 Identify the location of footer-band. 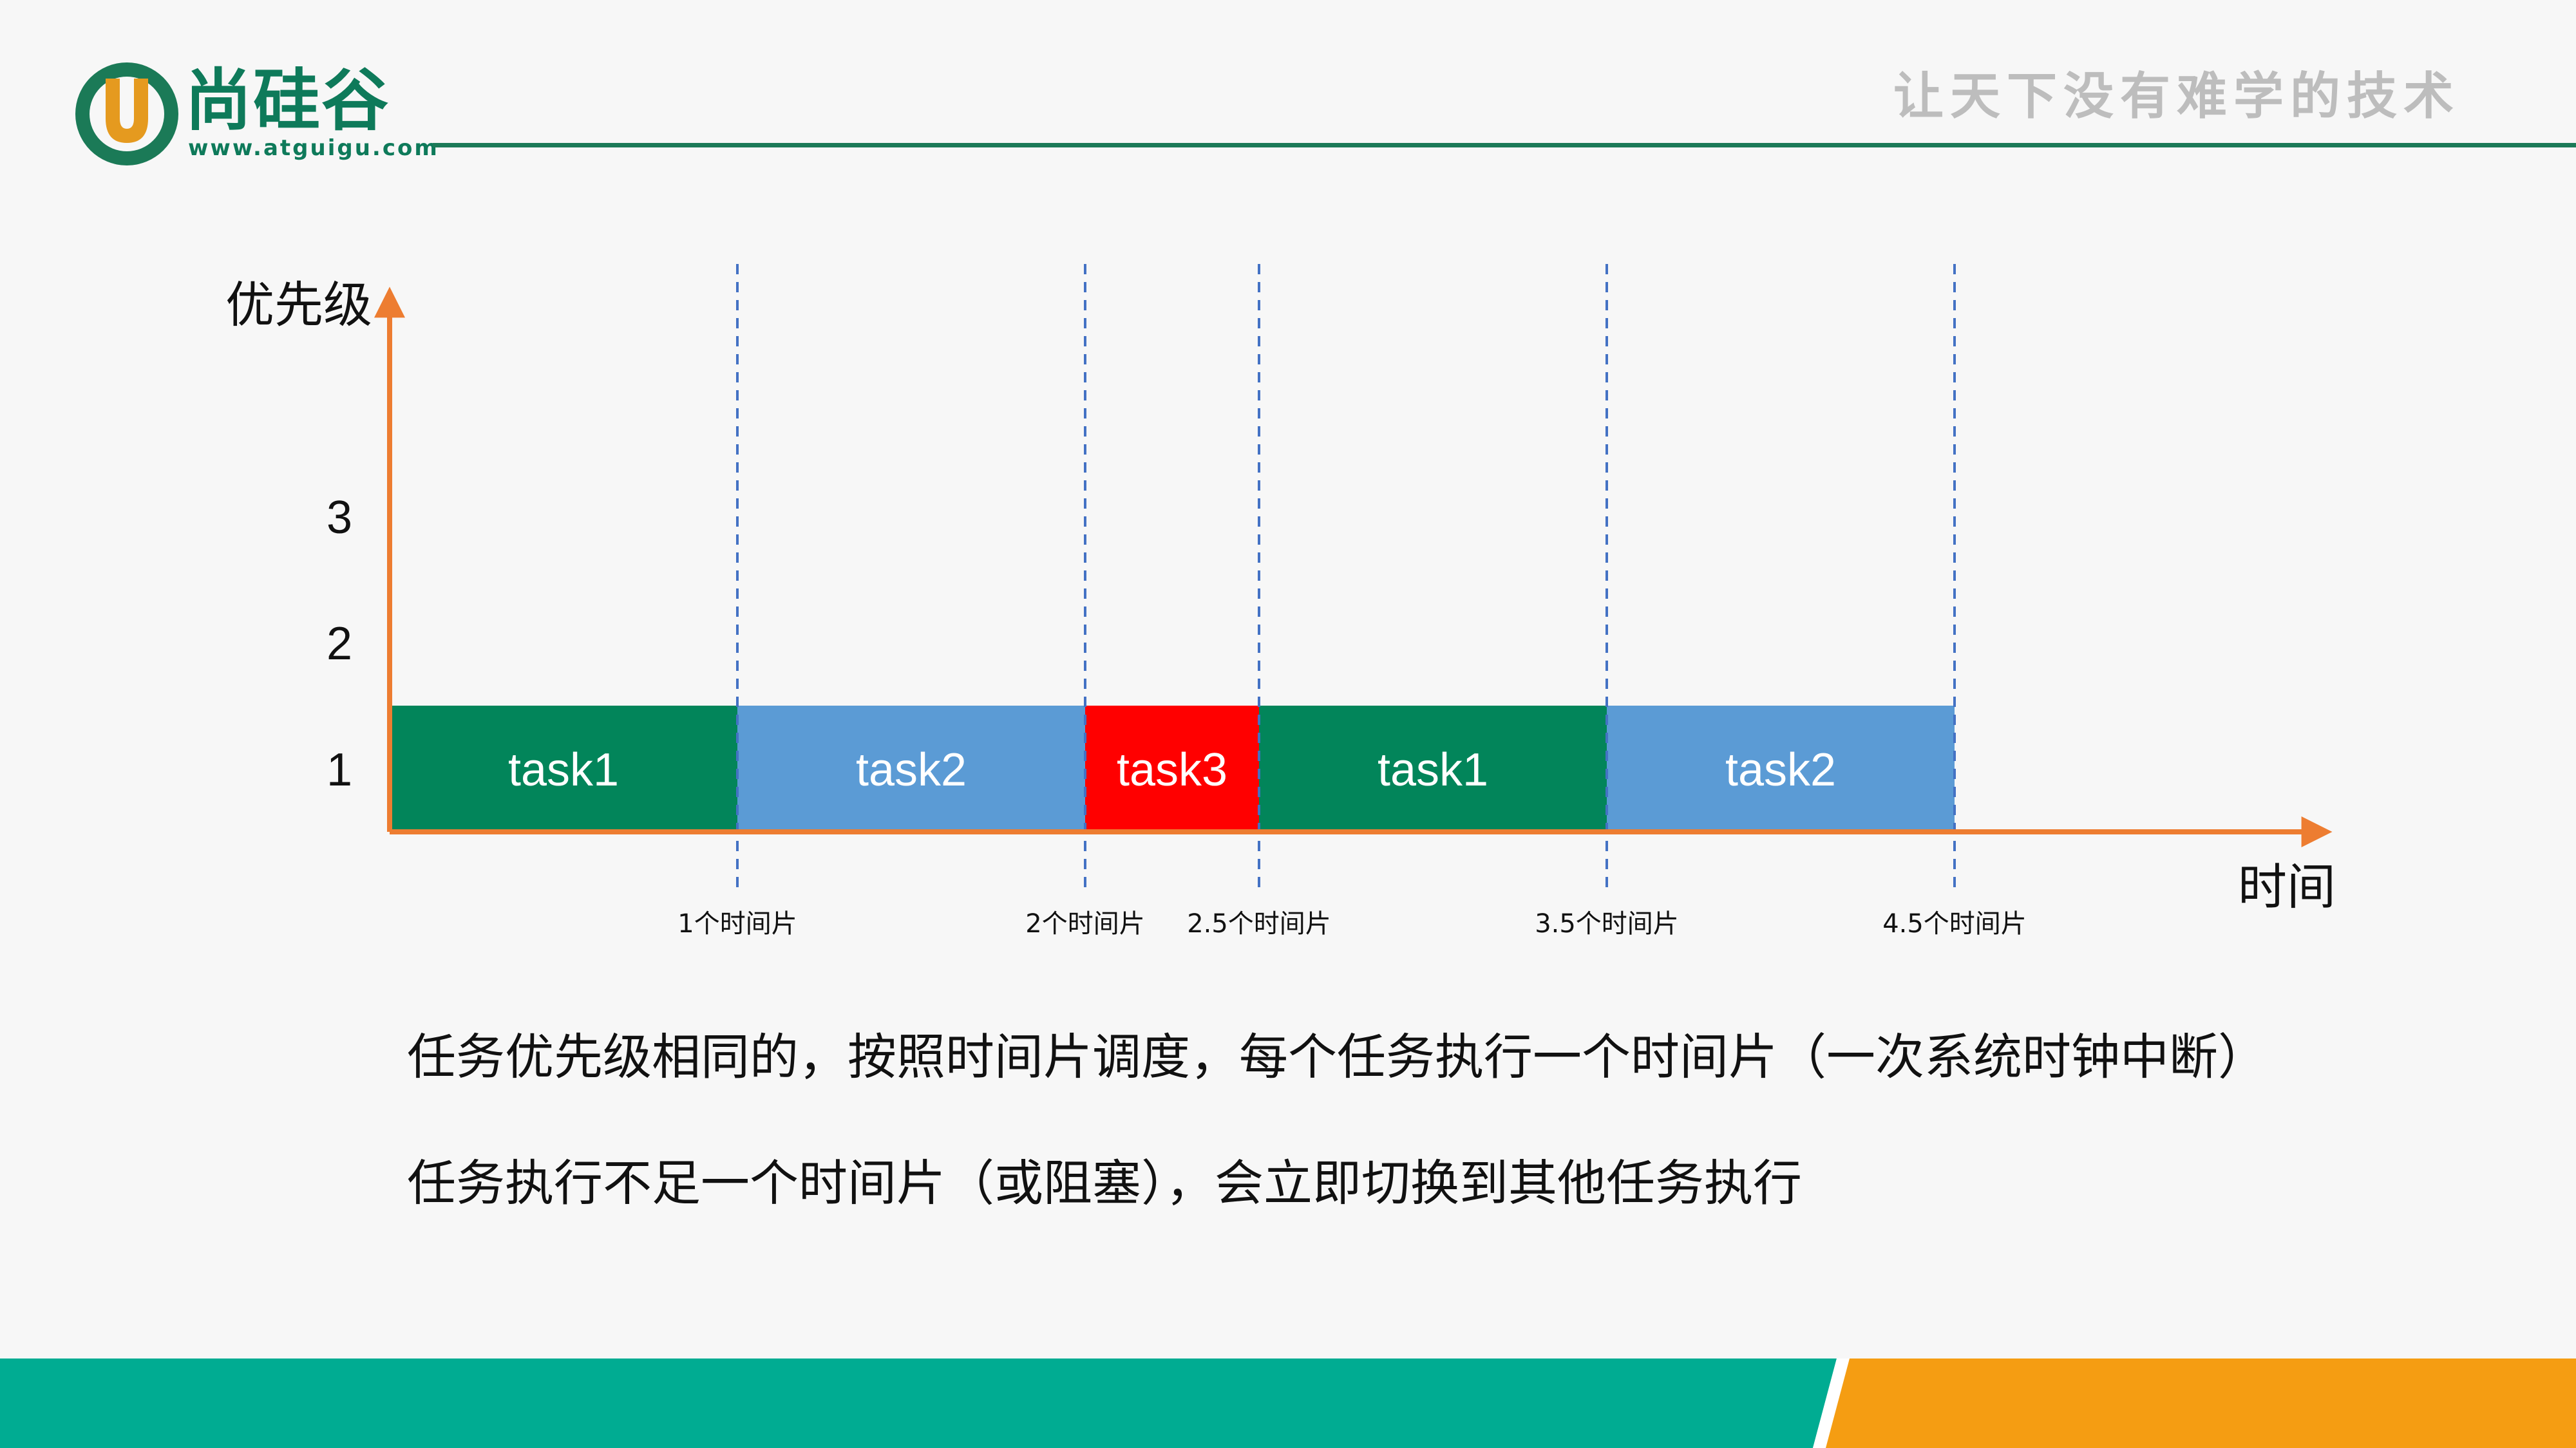
(1288, 1404).